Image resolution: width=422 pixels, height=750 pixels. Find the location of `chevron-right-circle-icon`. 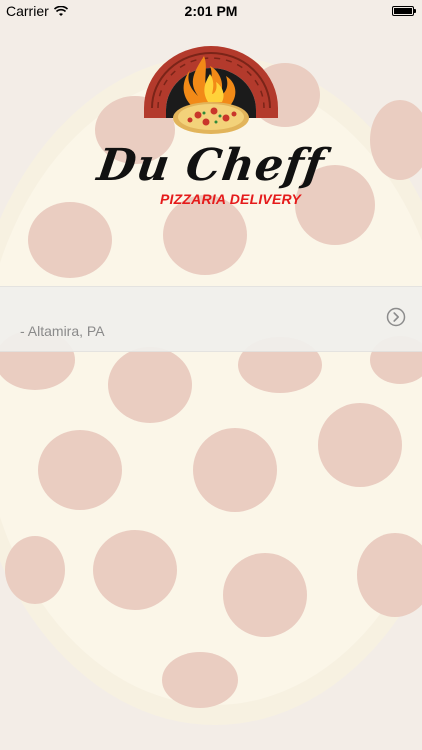

chevron-right-circle-icon is located at coordinates (396, 317).